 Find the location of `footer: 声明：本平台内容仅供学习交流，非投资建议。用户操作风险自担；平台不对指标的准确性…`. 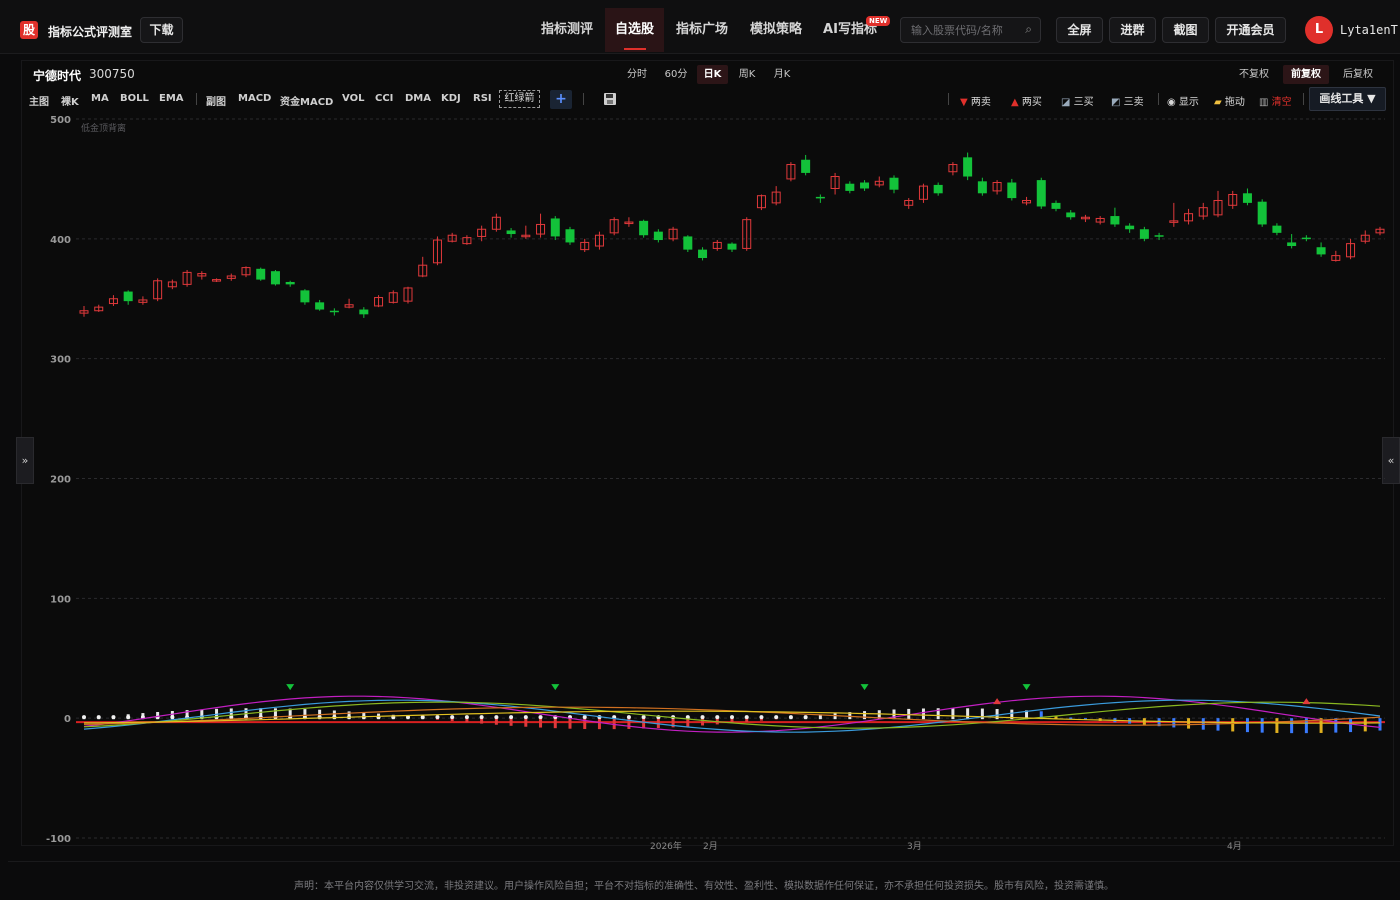

footer: 声明：本平台内容仅供学习交流，非投资建议。用户操作风险自担；平台不对指标的准确性… is located at coordinates (704, 880).